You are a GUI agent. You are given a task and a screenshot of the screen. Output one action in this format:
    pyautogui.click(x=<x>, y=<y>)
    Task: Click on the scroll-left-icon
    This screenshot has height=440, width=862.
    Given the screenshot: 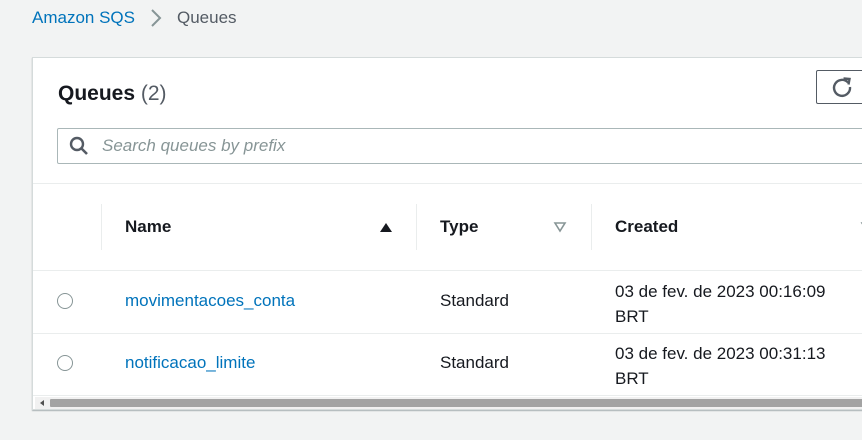 What is the action you would take?
    pyautogui.click(x=42, y=403)
    